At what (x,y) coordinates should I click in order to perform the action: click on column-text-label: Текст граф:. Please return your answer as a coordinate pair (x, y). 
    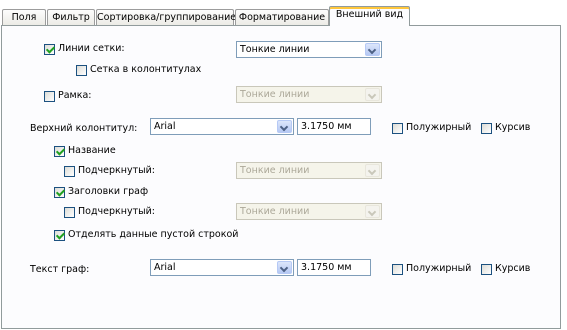
    Looking at the image, I should click on (60, 269).